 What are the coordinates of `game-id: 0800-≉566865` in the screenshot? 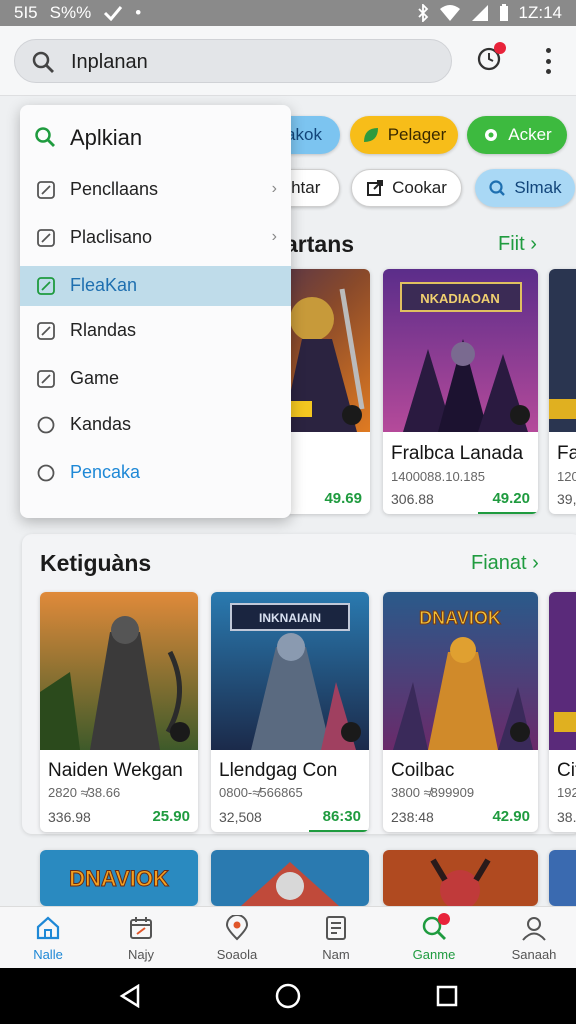 It's located at (261, 792).